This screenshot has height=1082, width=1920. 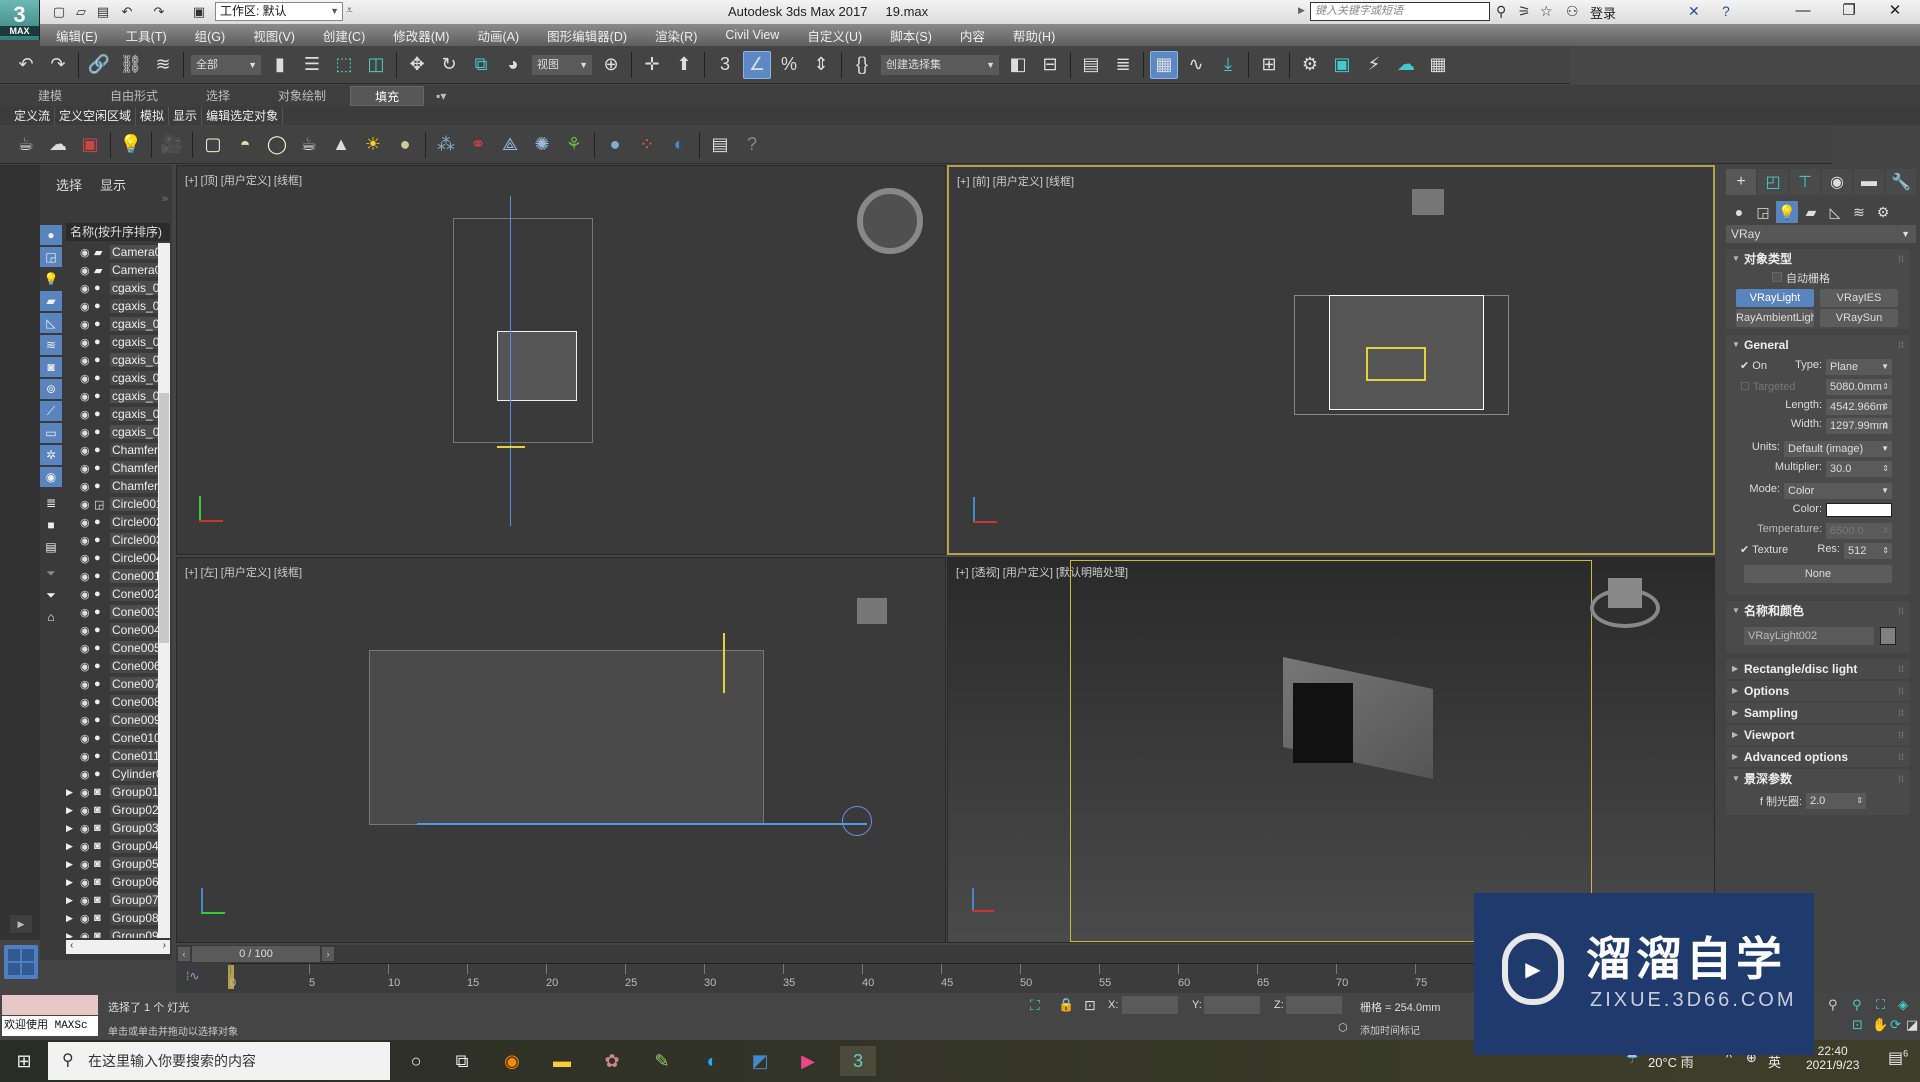 What do you see at coordinates (51, 279) in the screenshot?
I see `filter-lights-icon: 💡` at bounding box center [51, 279].